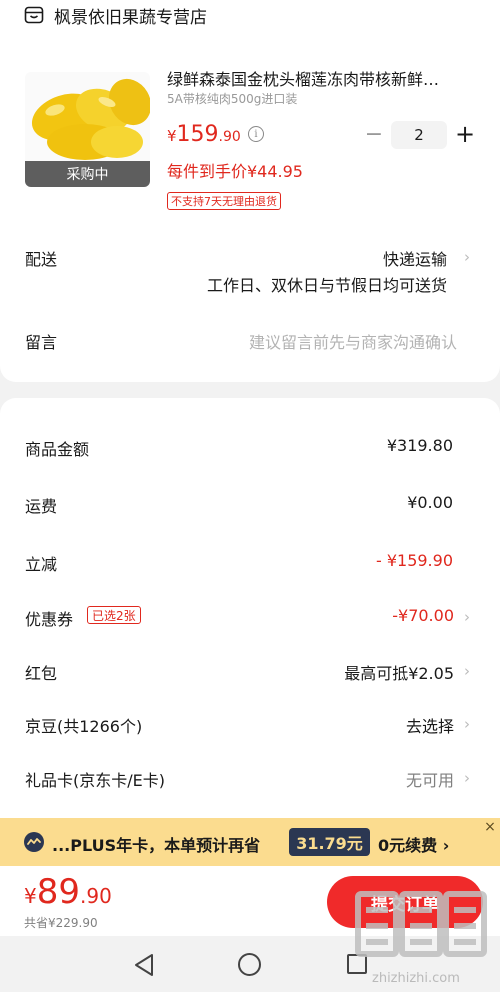 This screenshot has width=500, height=992. Describe the element at coordinates (41, 342) in the screenshot. I see `remark-label: 留言` at that location.